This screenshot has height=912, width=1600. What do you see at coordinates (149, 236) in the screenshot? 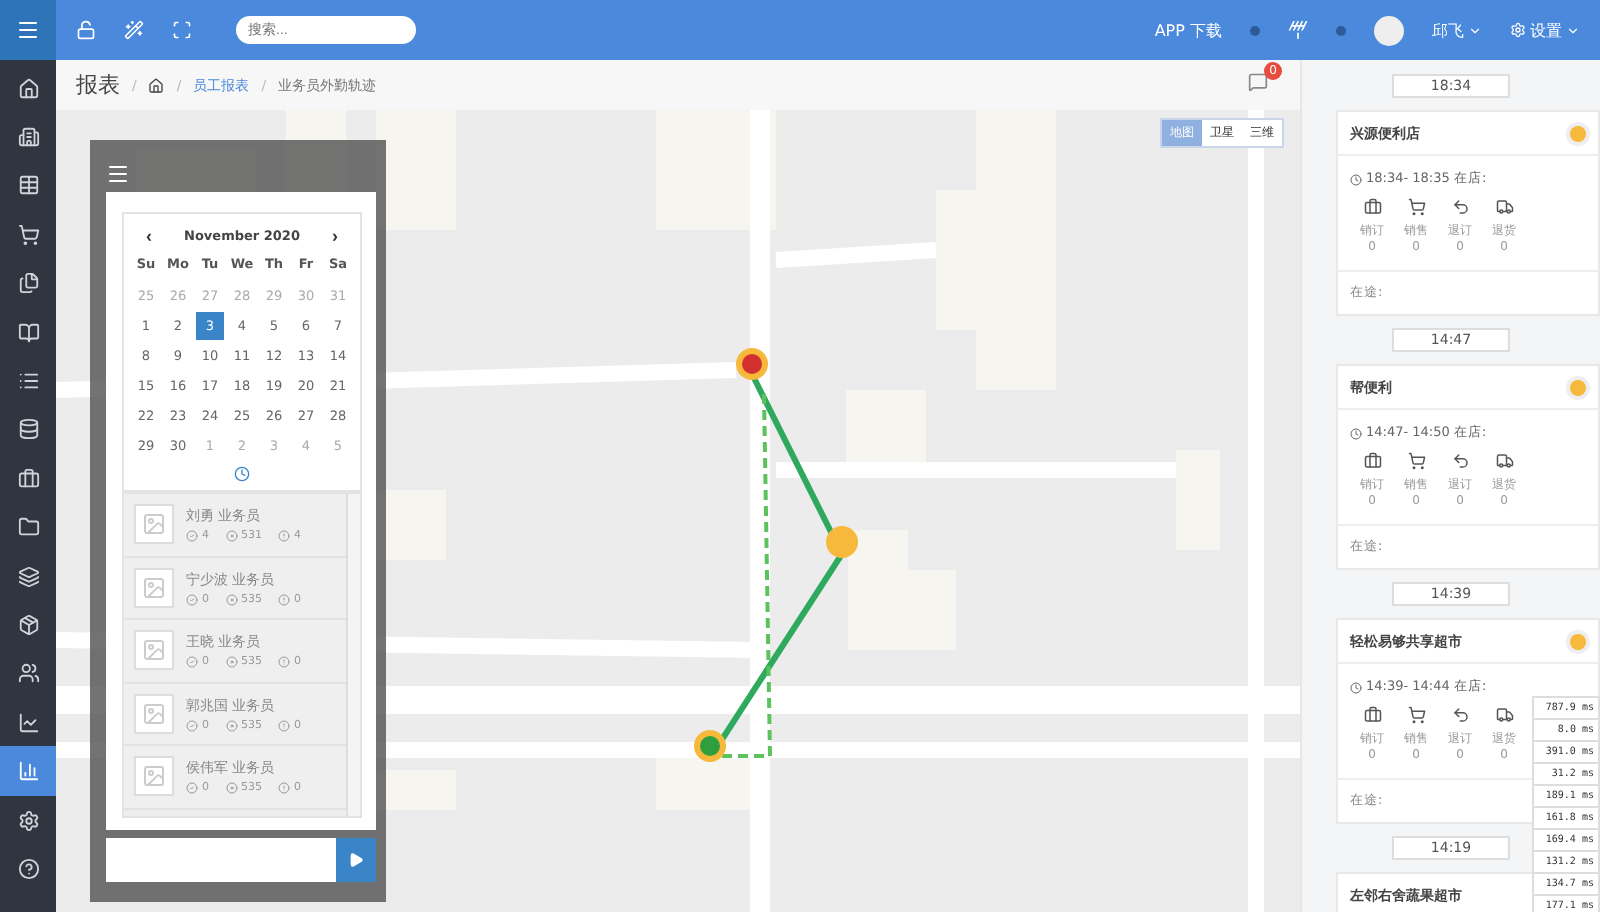
I see `previous-month-button: ‹` at bounding box center [149, 236].